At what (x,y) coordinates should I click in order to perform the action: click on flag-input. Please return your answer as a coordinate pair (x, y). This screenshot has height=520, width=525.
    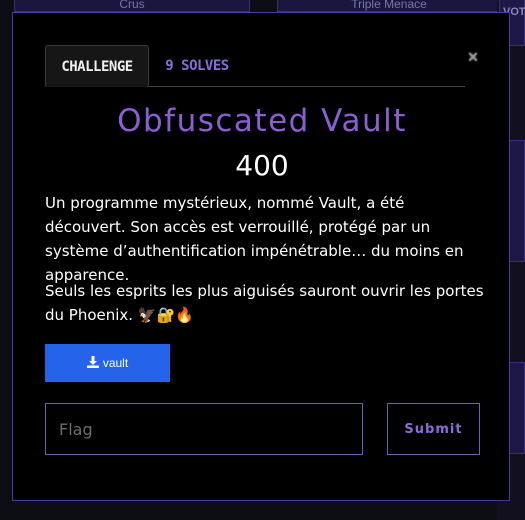
    Looking at the image, I should click on (204, 429).